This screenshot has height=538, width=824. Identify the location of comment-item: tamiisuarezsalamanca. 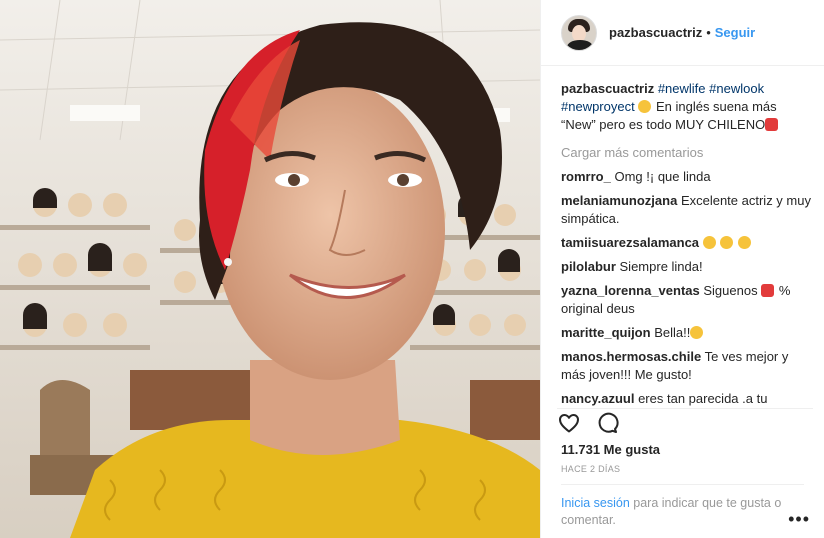
(686, 243).